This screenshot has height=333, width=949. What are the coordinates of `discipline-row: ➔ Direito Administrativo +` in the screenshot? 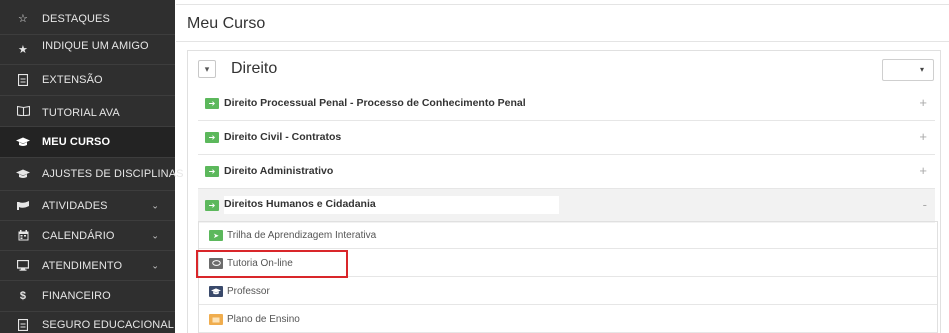 It's located at (566, 172).